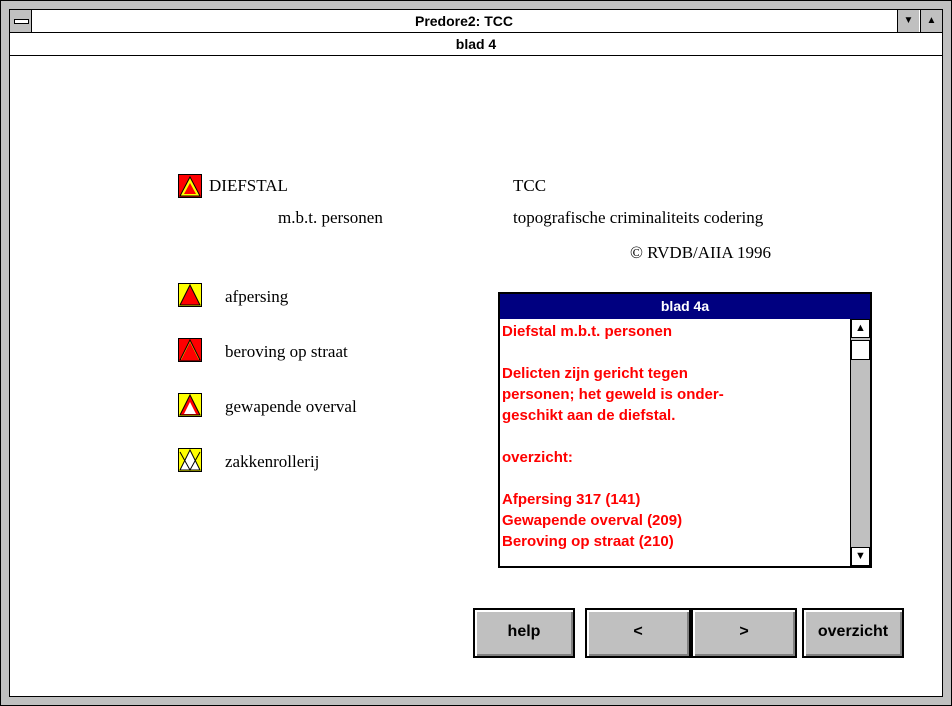 The width and height of the screenshot is (952, 706). Describe the element at coordinates (190, 295) in the screenshot. I see `filled-red-triangle-icon` at that location.